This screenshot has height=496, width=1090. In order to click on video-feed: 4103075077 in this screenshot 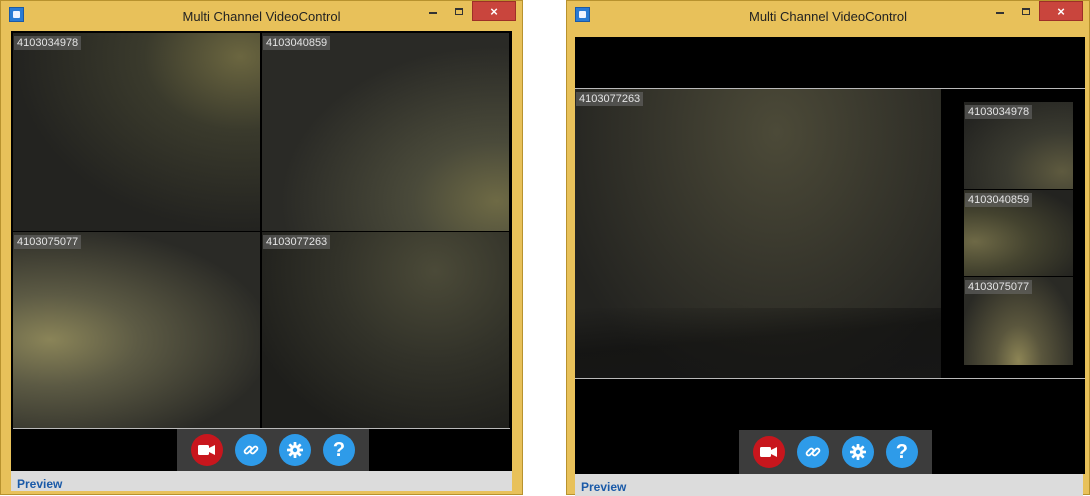, I will do `click(136, 330)`.